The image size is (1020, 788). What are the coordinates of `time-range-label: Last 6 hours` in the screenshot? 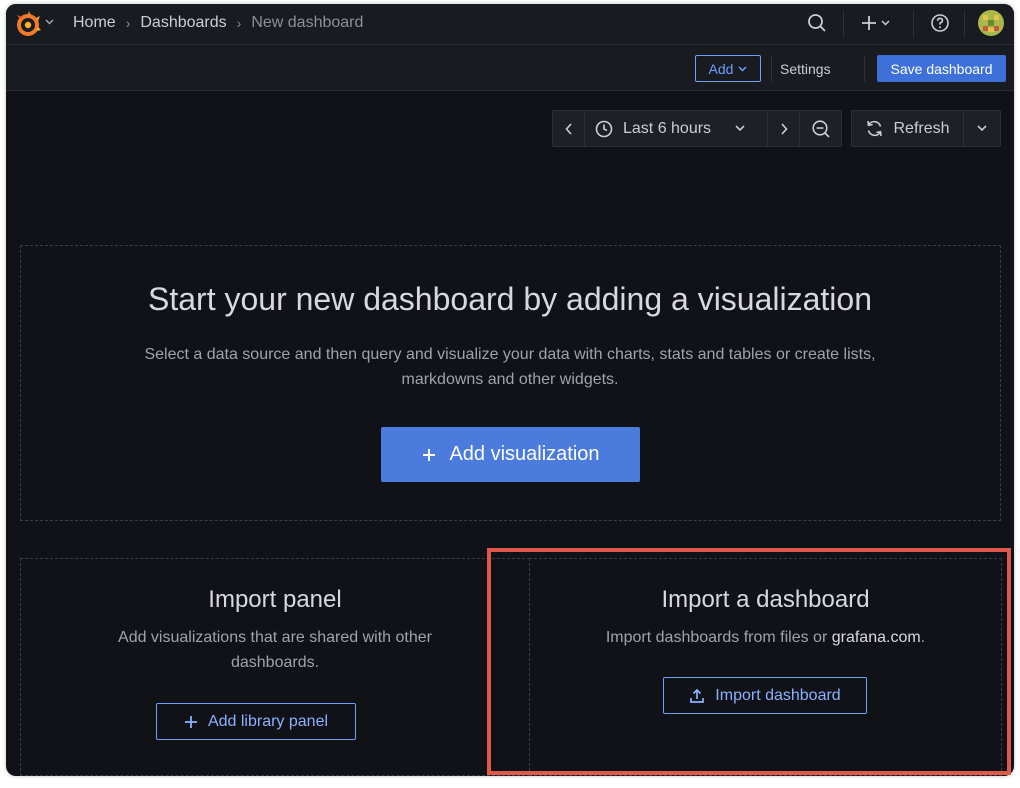 It's located at (667, 128).